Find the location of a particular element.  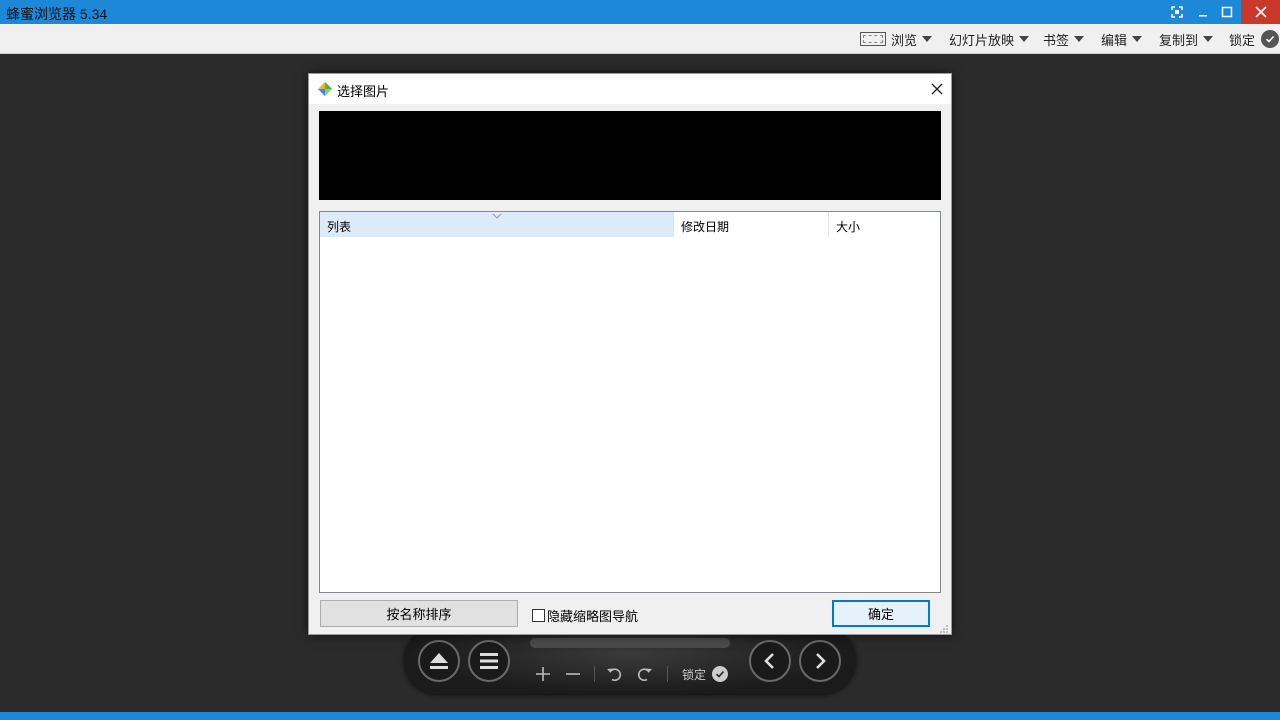

next-icon is located at coordinates (821, 661).